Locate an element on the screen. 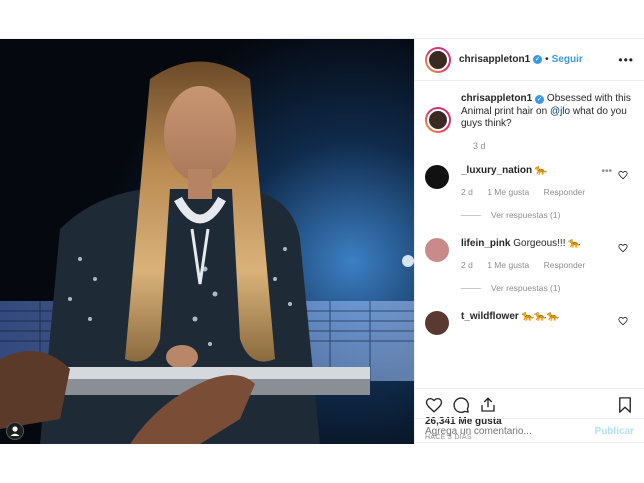 Image resolution: width=644 pixels, height=483 pixels. mention-link: @jlo is located at coordinates (560, 111).